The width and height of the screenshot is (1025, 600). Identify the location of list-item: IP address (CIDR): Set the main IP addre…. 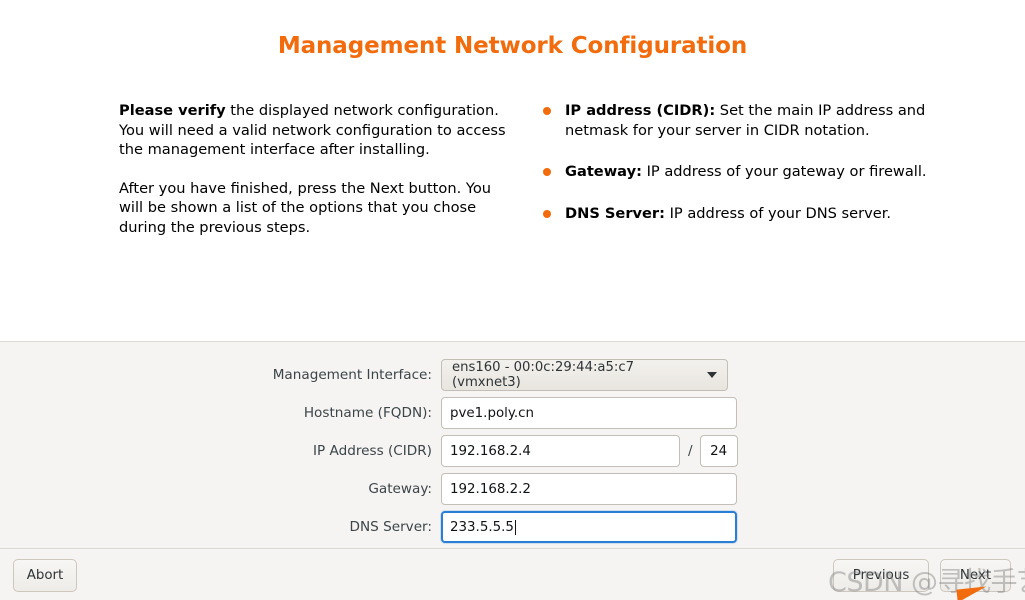
(746, 120).